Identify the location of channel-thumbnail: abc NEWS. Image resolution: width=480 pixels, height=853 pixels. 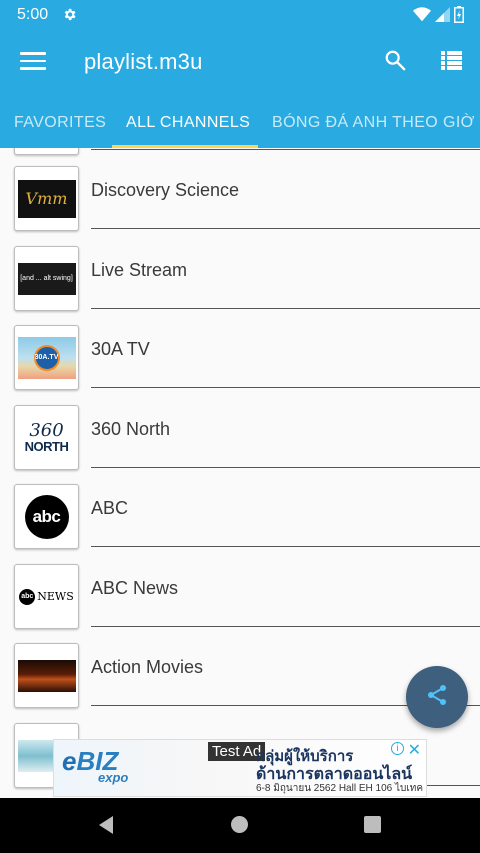
(46, 596).